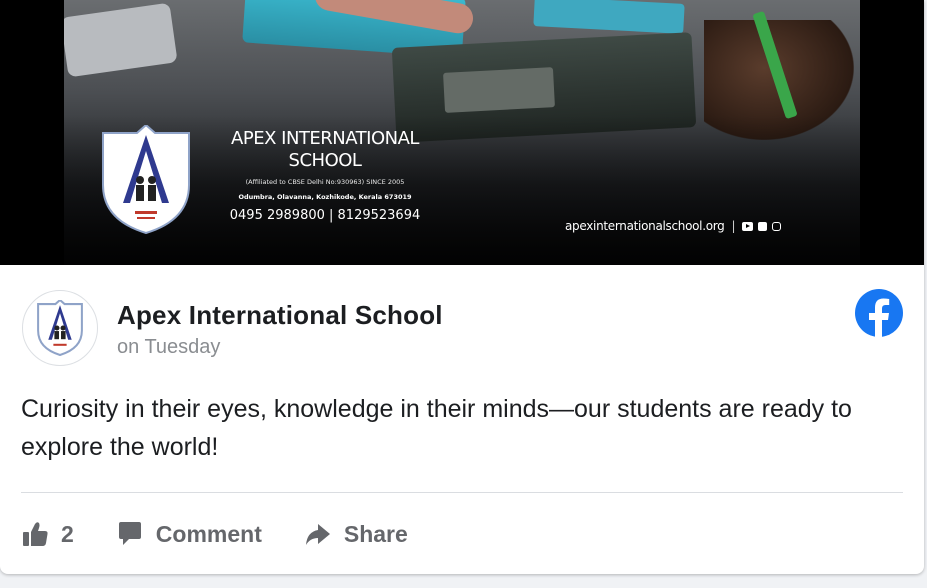  What do you see at coordinates (325, 160) in the screenshot?
I see `banner-school-name-line2: SCHOOL` at bounding box center [325, 160].